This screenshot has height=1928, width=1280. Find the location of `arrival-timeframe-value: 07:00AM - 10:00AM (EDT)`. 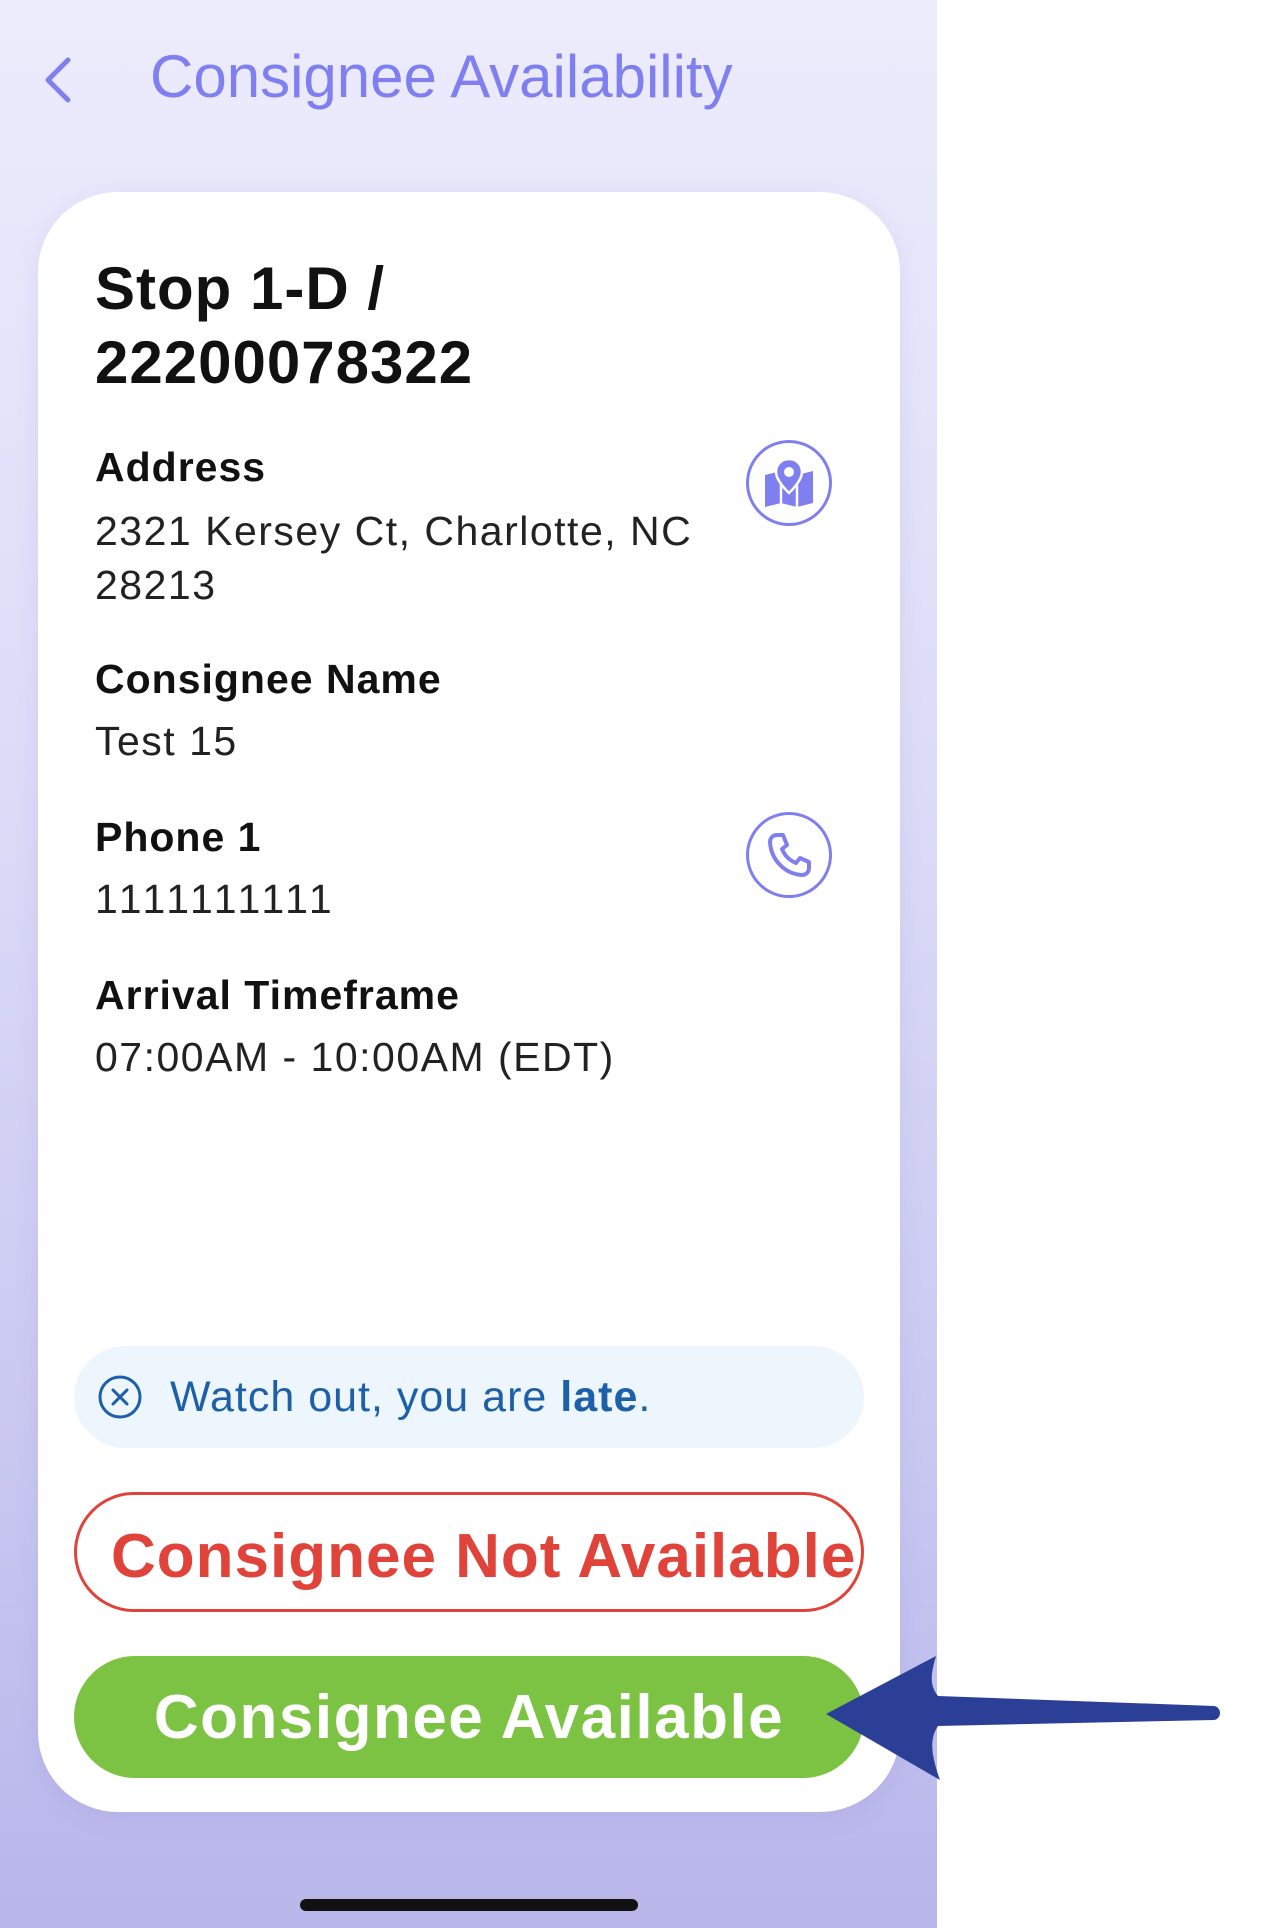

arrival-timeframe-value: 07:00AM - 10:00AM (EDT) is located at coordinates (355, 1057).